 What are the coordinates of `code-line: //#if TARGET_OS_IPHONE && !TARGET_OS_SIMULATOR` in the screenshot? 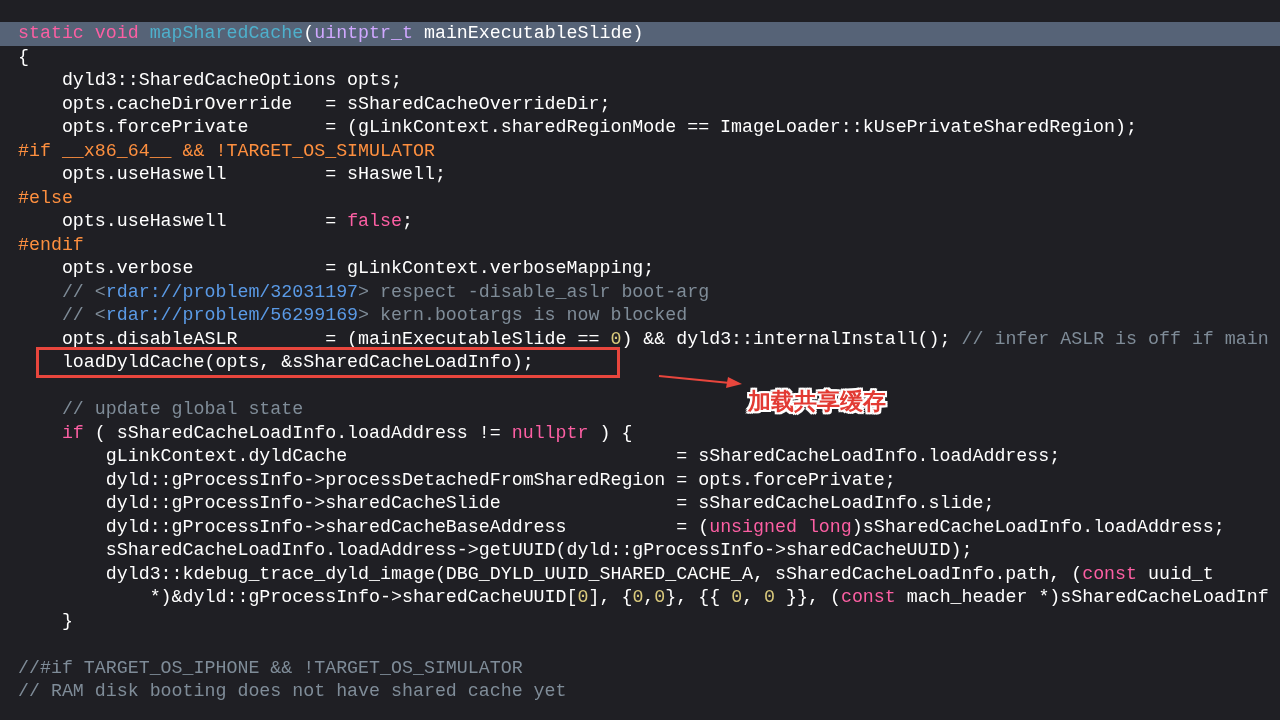 It's located at (270, 668).